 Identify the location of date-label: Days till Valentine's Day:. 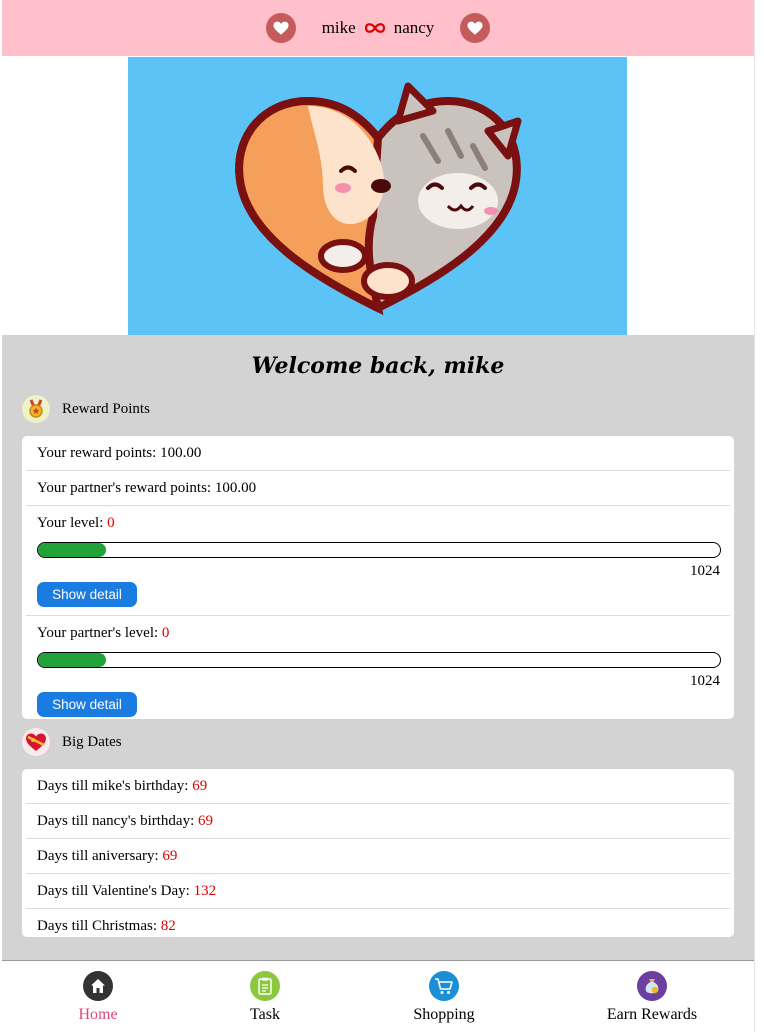
(115, 891).